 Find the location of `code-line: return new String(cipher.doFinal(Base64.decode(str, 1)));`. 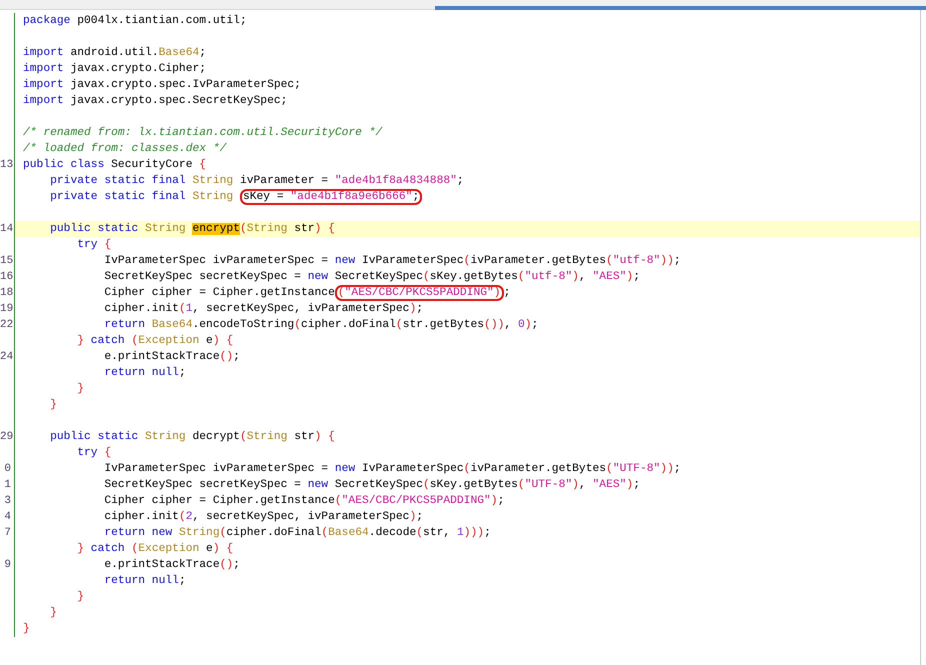

code-line: return new String(cipher.doFinal(Base64.decode(str, 1))); is located at coordinates (297, 533).